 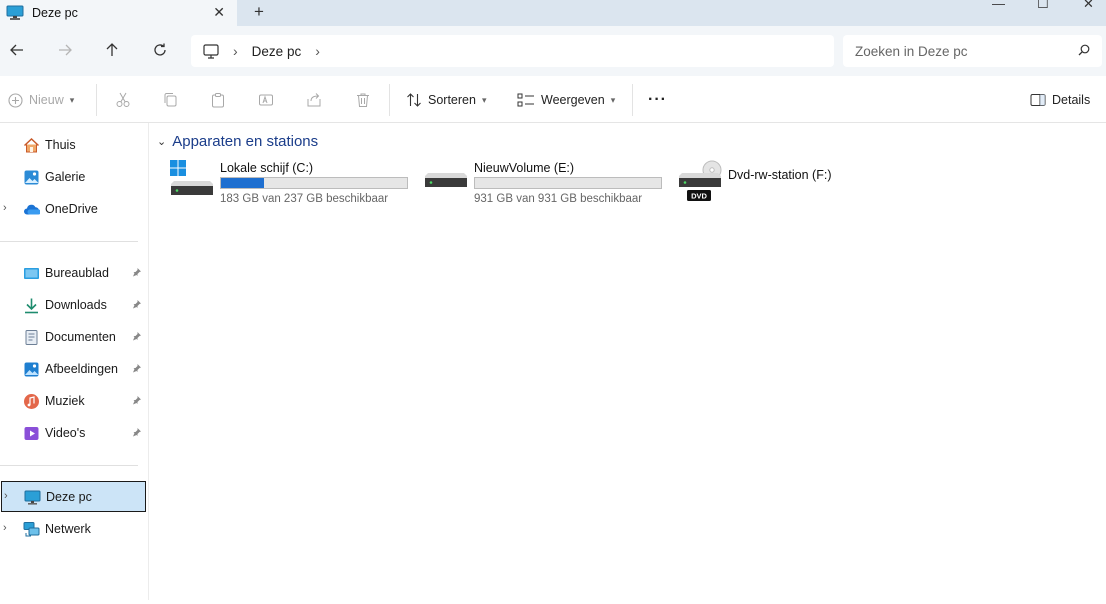 What do you see at coordinates (73, 401) in the screenshot?
I see `sidebar-item-muziek: Muziek` at bounding box center [73, 401].